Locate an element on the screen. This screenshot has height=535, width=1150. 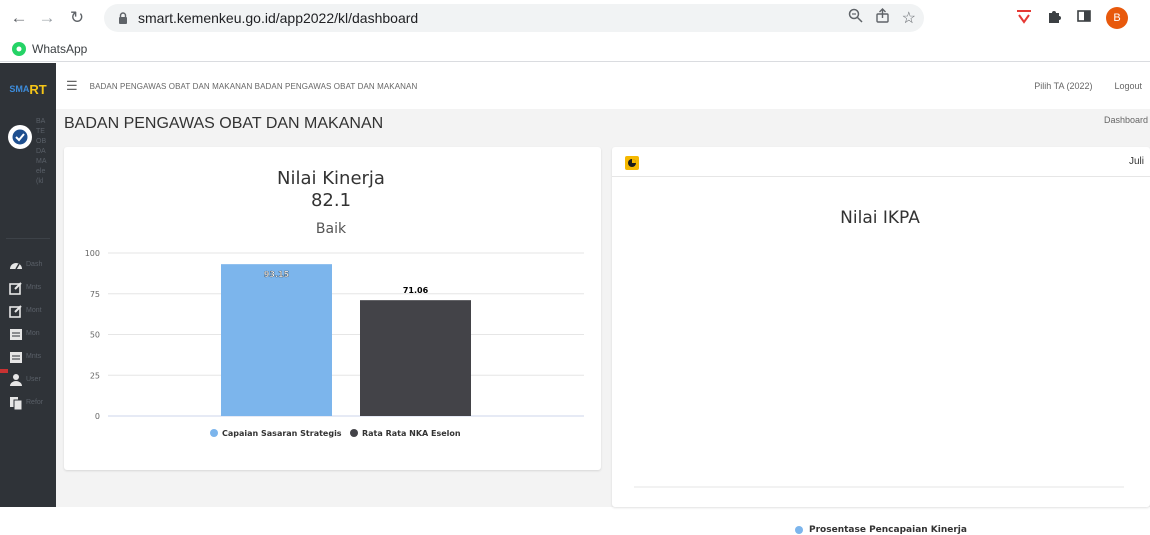
sidebar-item-monitoring-1: Mnts is located at coordinates (25, 287).